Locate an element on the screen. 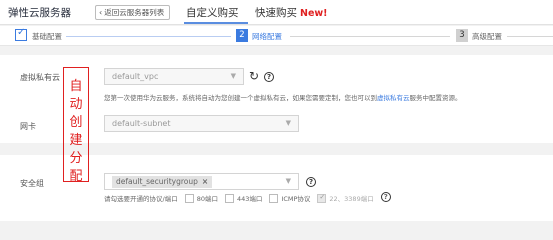 Image resolution: width=553 pixels, height=240 pixels. top-bar: 弹性云服务器 ‹ 返回云服务器列表 自定义购买 快速购买 New! is located at coordinates (276, 12).